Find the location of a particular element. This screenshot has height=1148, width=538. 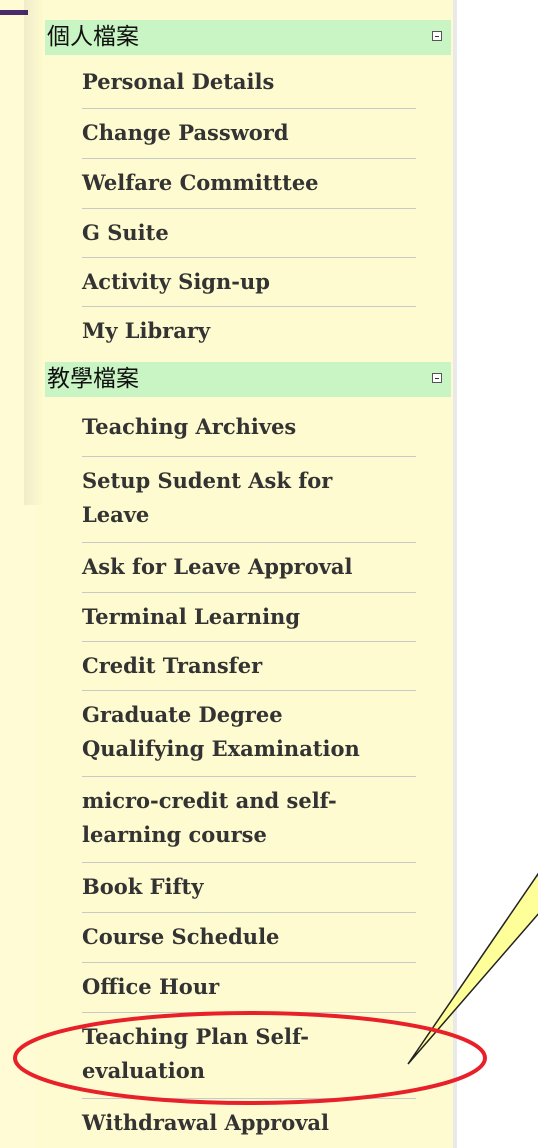

section-header-teaching: 教學檔案 is located at coordinates (248, 379).